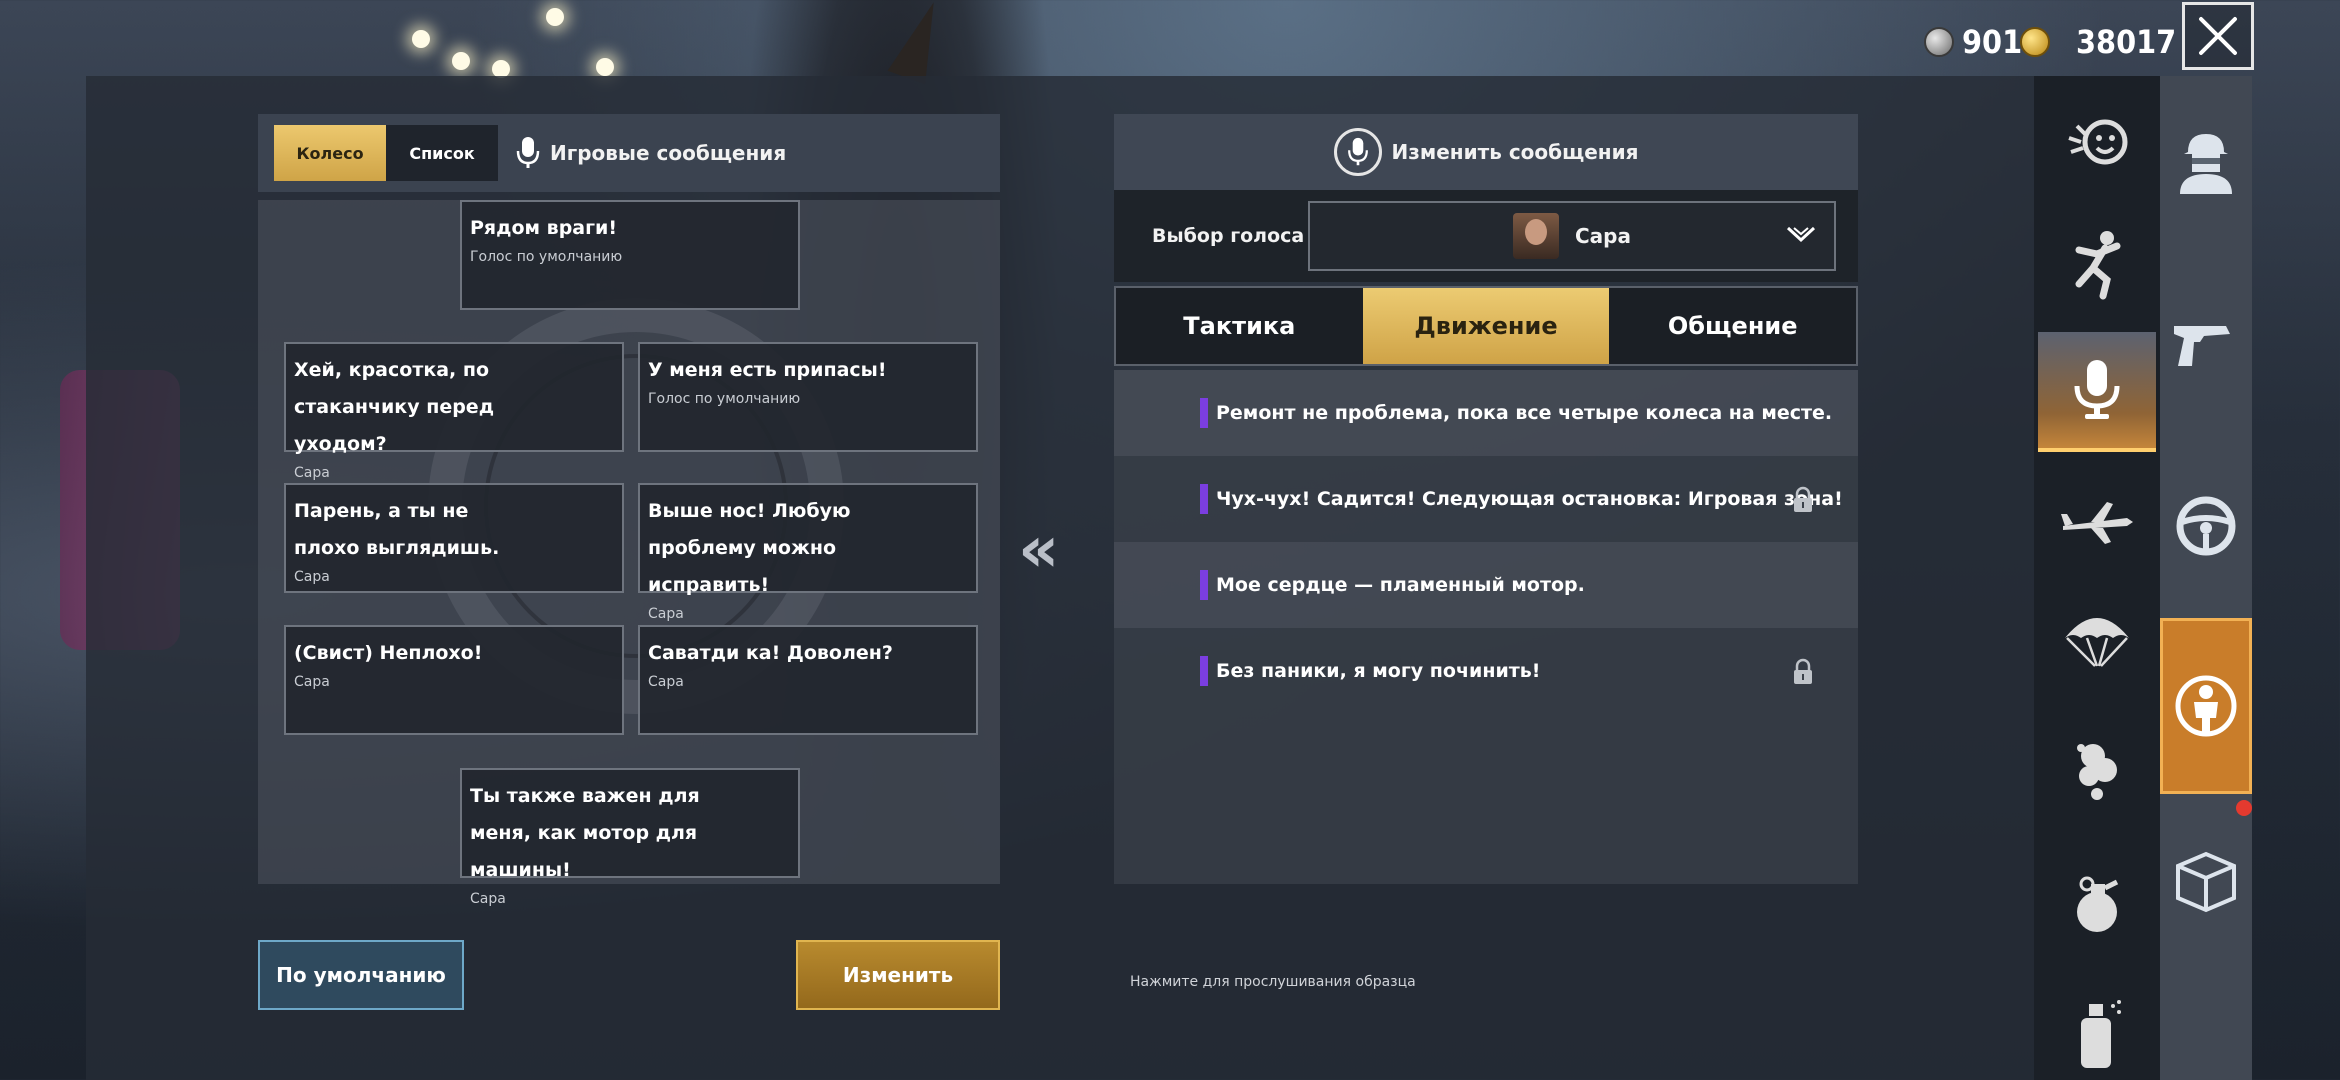  What do you see at coordinates (388, 653) in the screenshot?
I see `wheel-slot-text: (Свист) Неплохо!` at bounding box center [388, 653].